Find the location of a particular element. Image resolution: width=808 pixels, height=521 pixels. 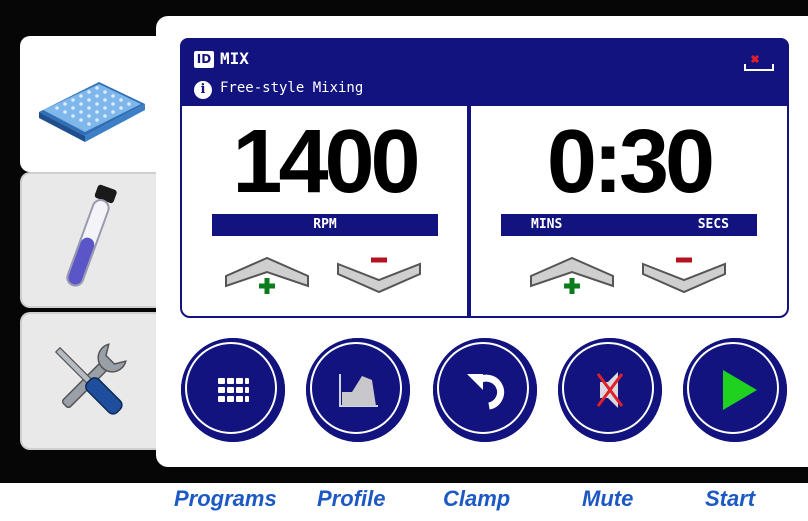

info-icon: i is located at coordinates (203, 90).